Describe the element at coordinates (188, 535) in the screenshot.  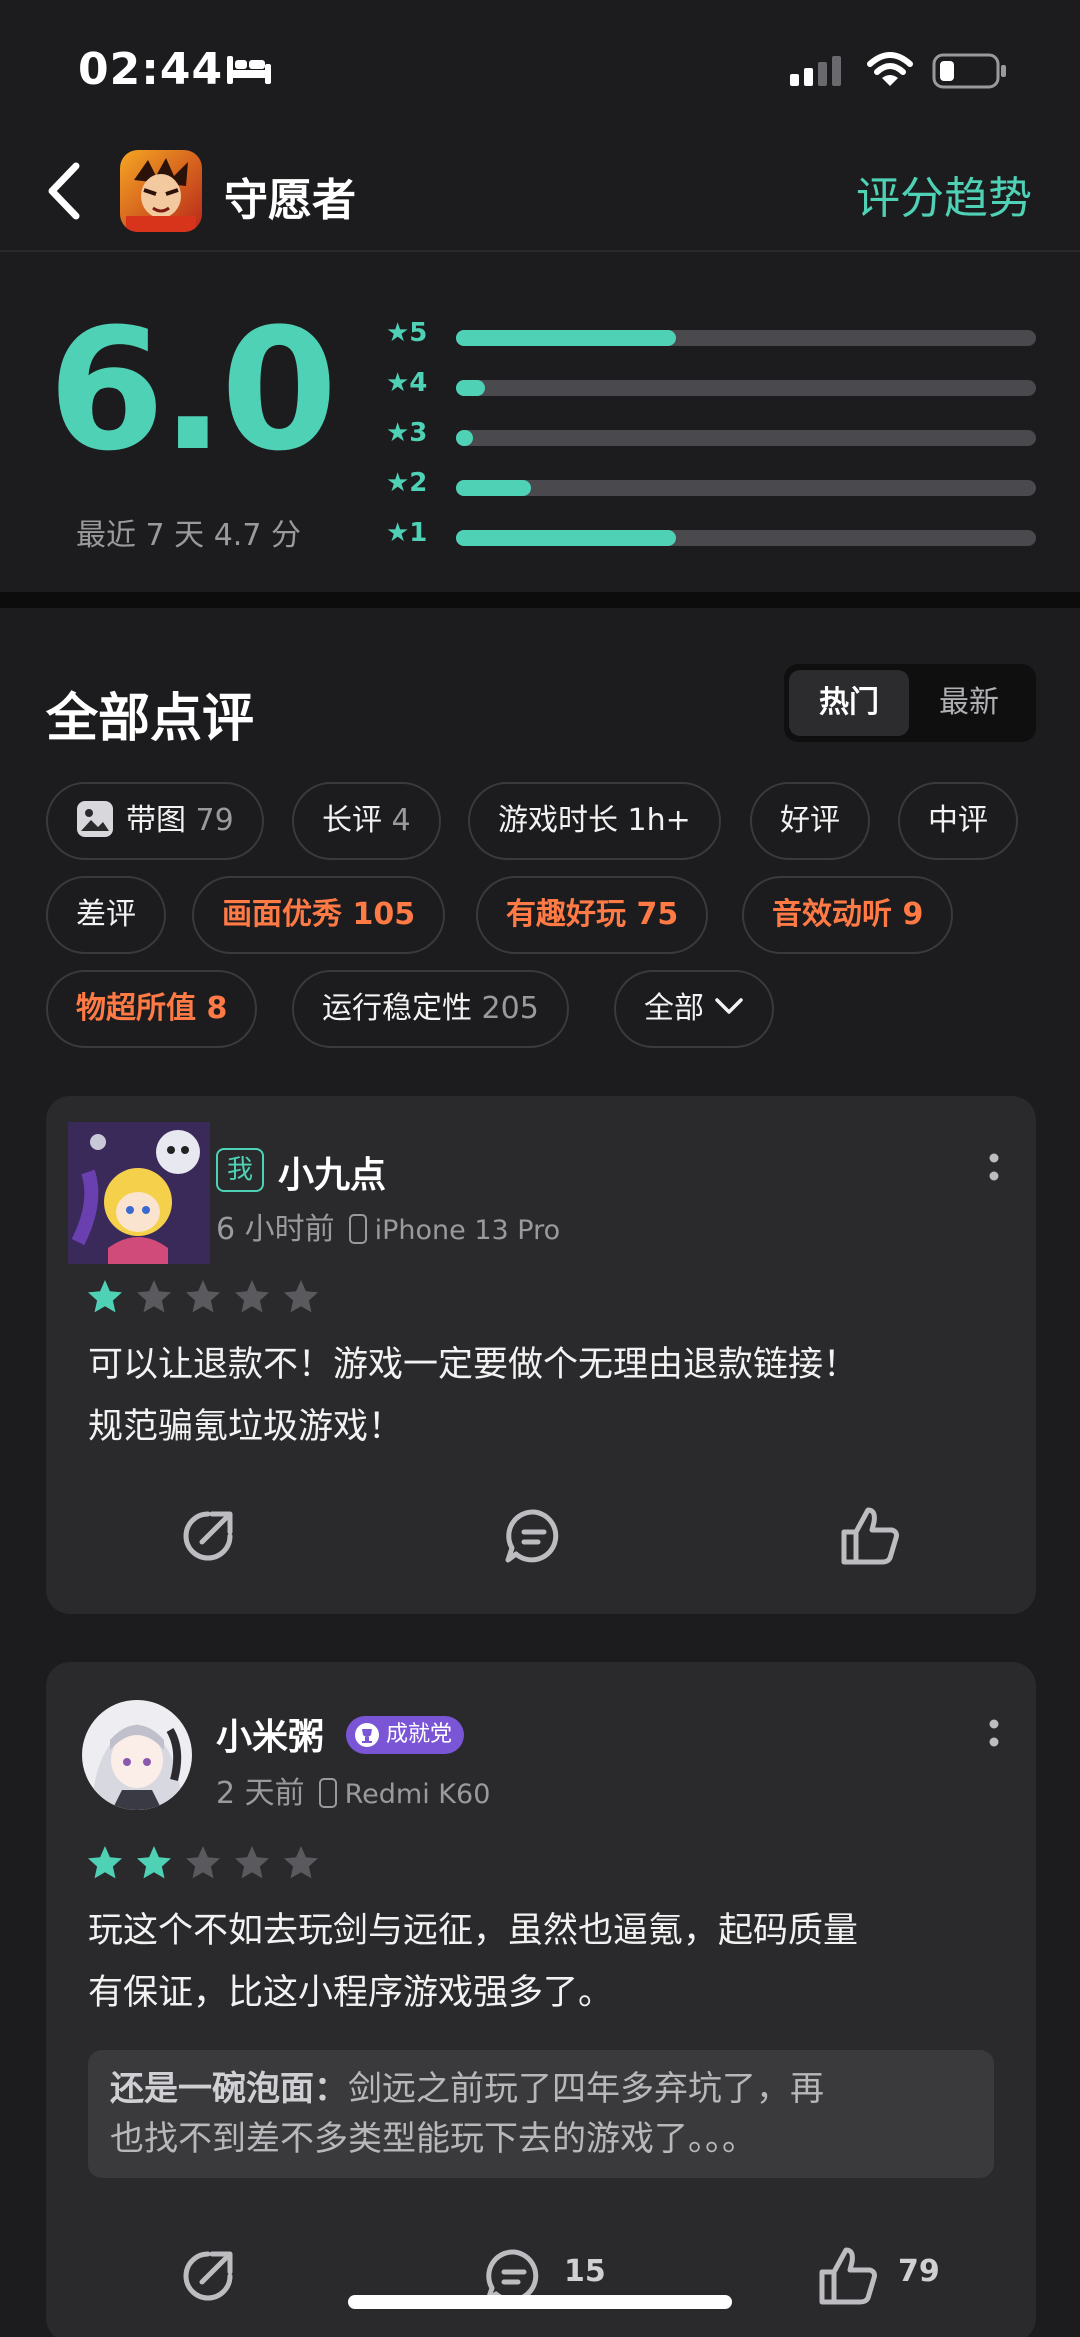
I see `recent-7-days-score: 最近 7 天 4.7 分` at that location.